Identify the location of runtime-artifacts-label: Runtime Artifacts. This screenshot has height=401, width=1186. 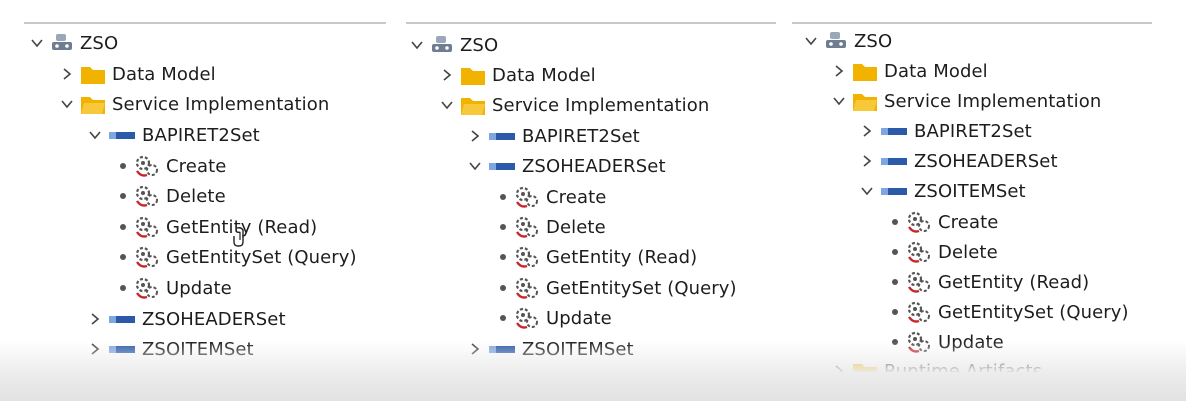
(963, 366).